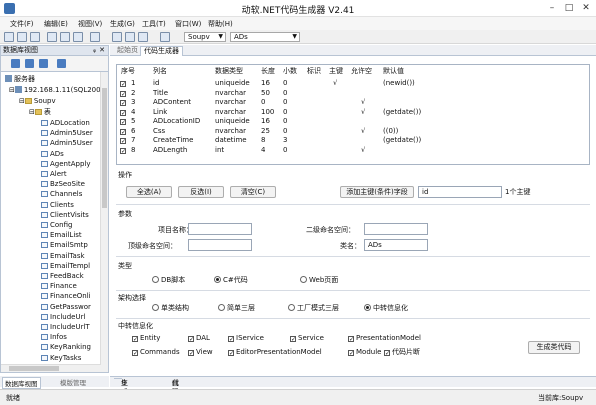  What do you see at coordinates (66, 307) in the screenshot?
I see `tree-table-item: GetPasswor` at bounding box center [66, 307].